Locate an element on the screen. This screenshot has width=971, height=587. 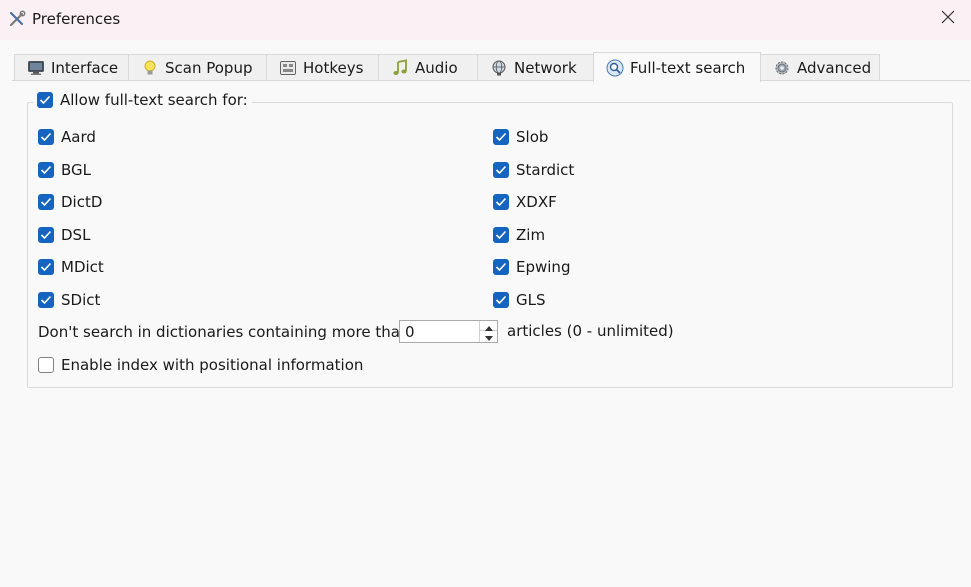
max-articles-spinbox is located at coordinates (448, 331).